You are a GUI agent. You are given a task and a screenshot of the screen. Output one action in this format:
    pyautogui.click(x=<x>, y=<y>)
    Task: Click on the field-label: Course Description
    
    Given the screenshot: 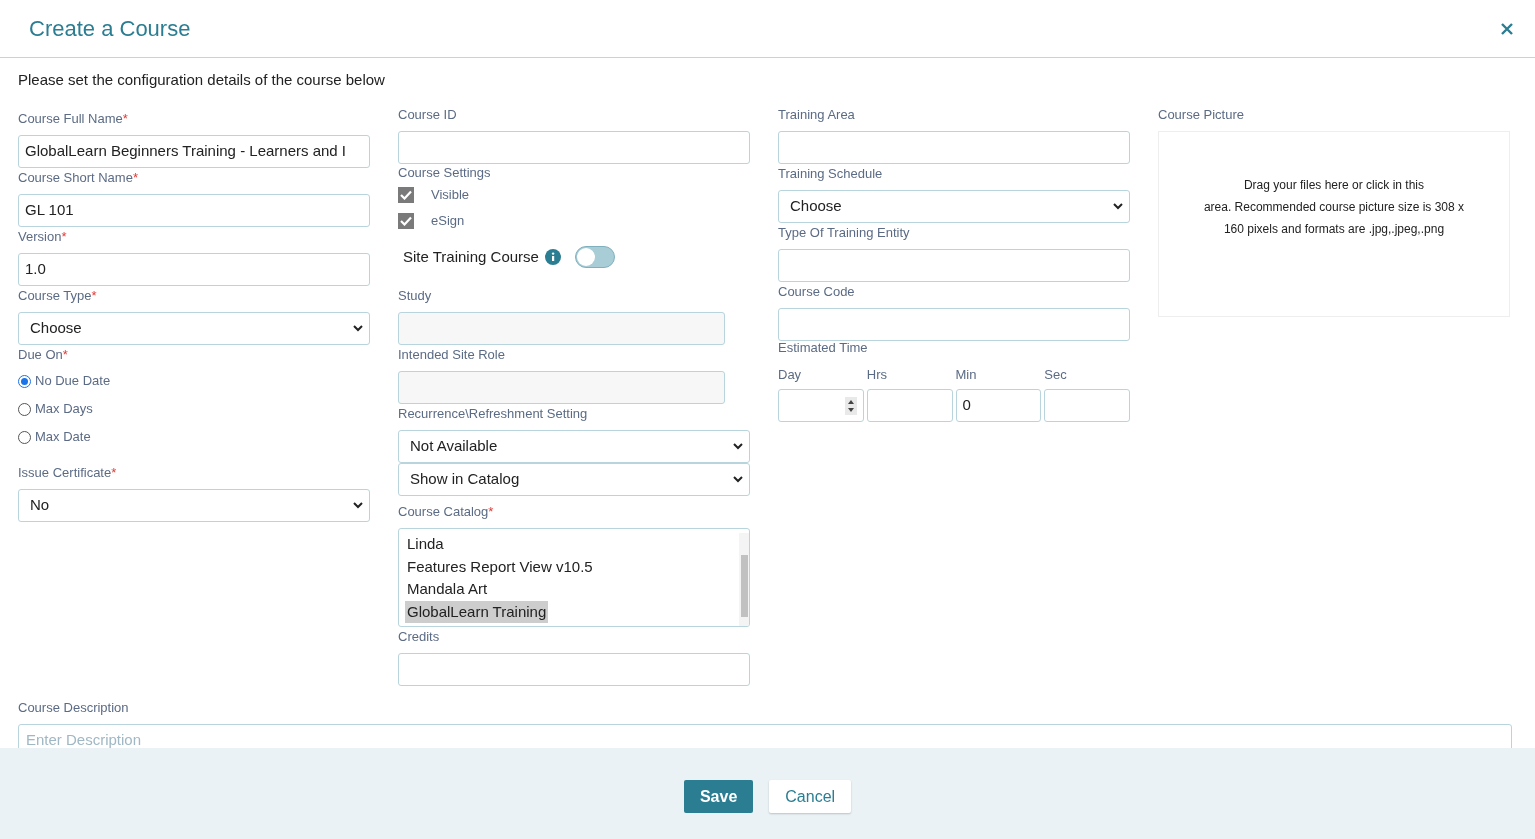 What is the action you would take?
    pyautogui.click(x=73, y=708)
    